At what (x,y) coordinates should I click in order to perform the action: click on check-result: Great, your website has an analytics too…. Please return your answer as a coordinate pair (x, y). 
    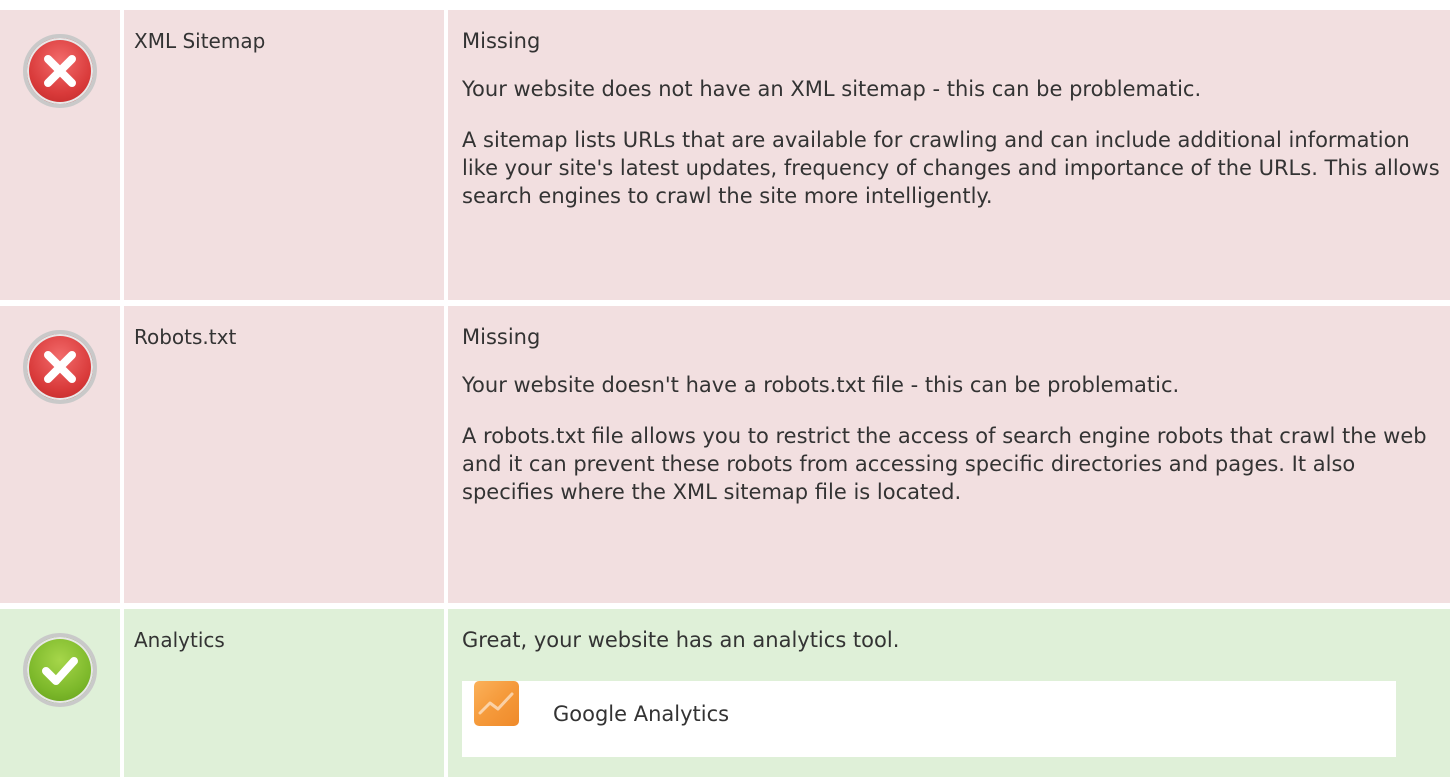
    Looking at the image, I should click on (681, 640).